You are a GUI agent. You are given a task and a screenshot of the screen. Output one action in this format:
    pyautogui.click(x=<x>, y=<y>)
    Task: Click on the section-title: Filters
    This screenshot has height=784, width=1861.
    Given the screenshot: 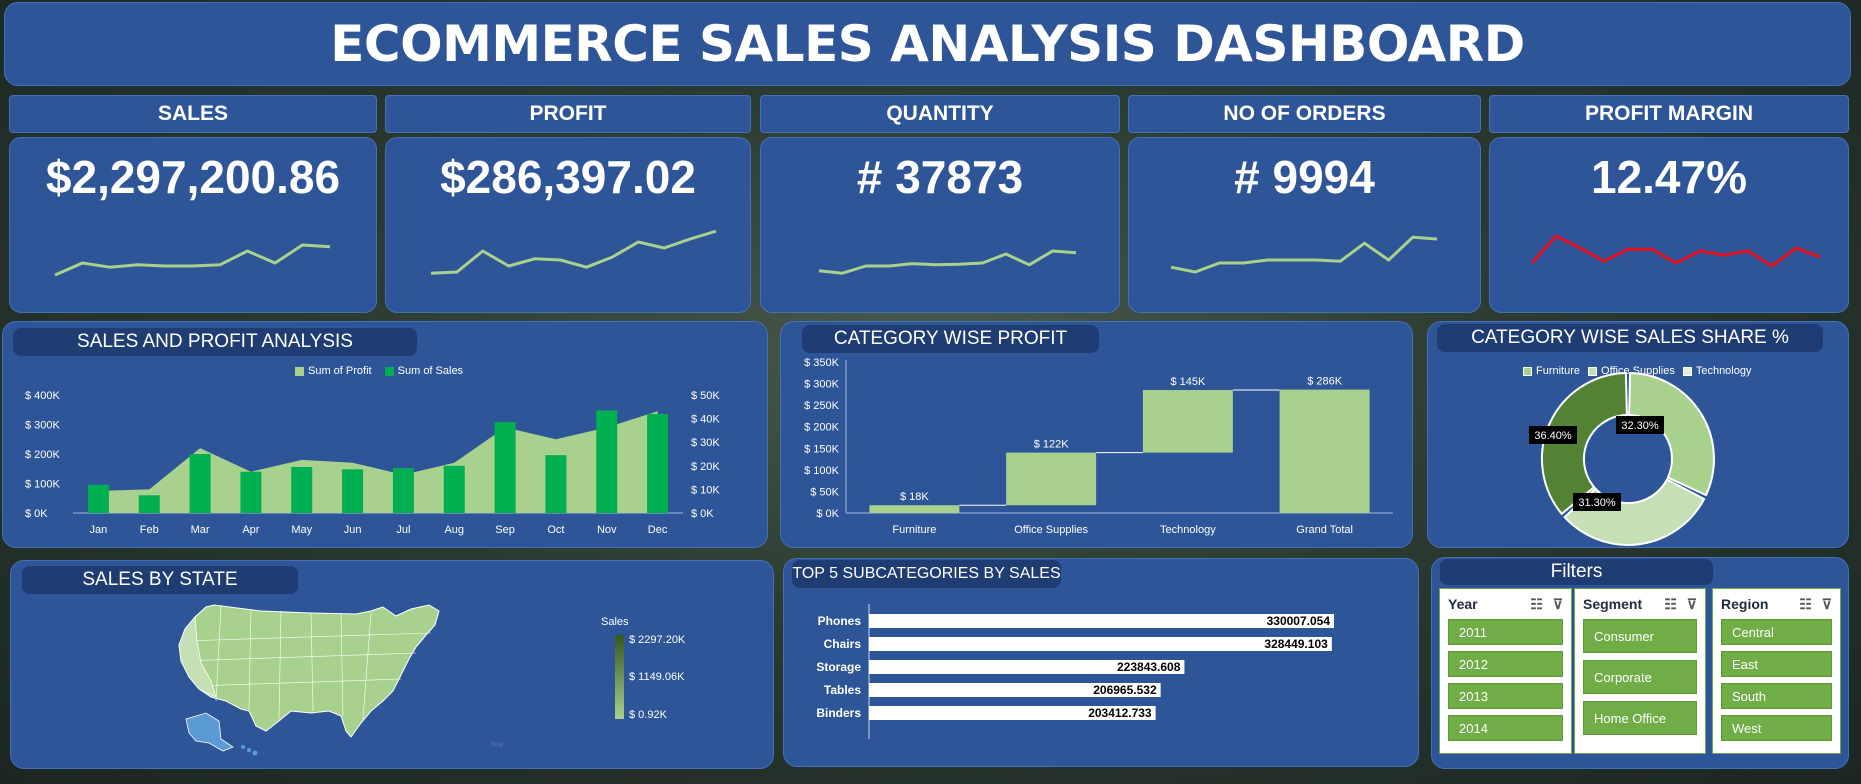 What is the action you would take?
    pyautogui.click(x=1576, y=572)
    